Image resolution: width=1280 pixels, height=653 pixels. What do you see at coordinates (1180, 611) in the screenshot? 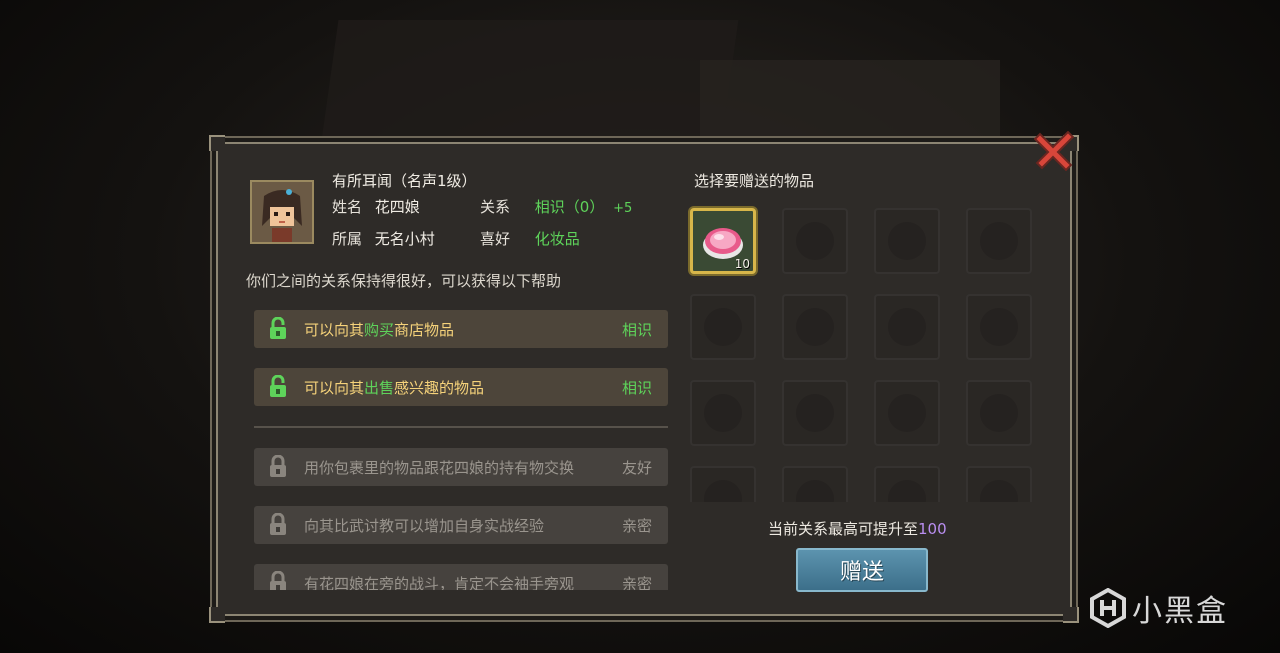
I see `watermark-text: 小黑盒` at bounding box center [1180, 611].